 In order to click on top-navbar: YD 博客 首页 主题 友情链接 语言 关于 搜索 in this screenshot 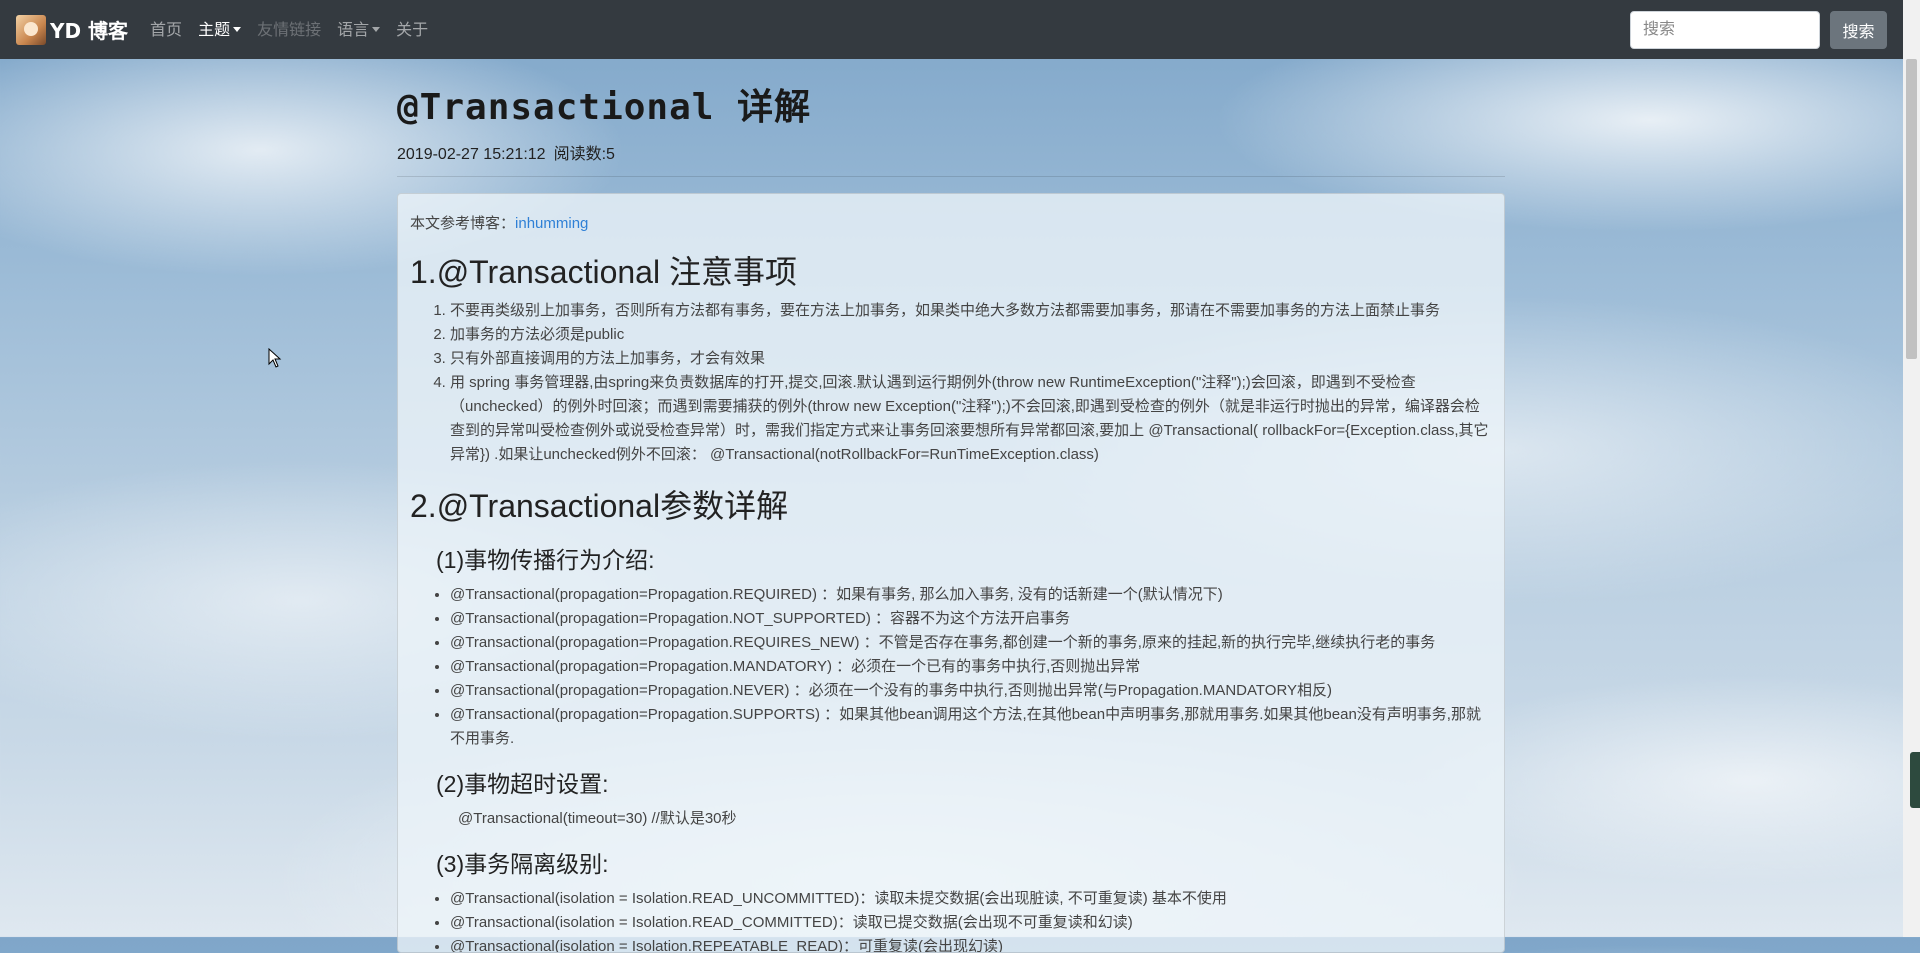, I will do `click(960, 29)`.